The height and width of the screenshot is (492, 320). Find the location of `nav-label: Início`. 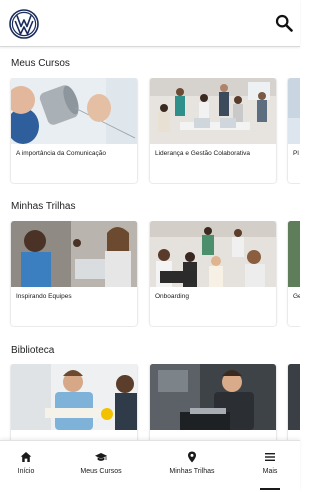

nav-label: Início is located at coordinates (26, 471).